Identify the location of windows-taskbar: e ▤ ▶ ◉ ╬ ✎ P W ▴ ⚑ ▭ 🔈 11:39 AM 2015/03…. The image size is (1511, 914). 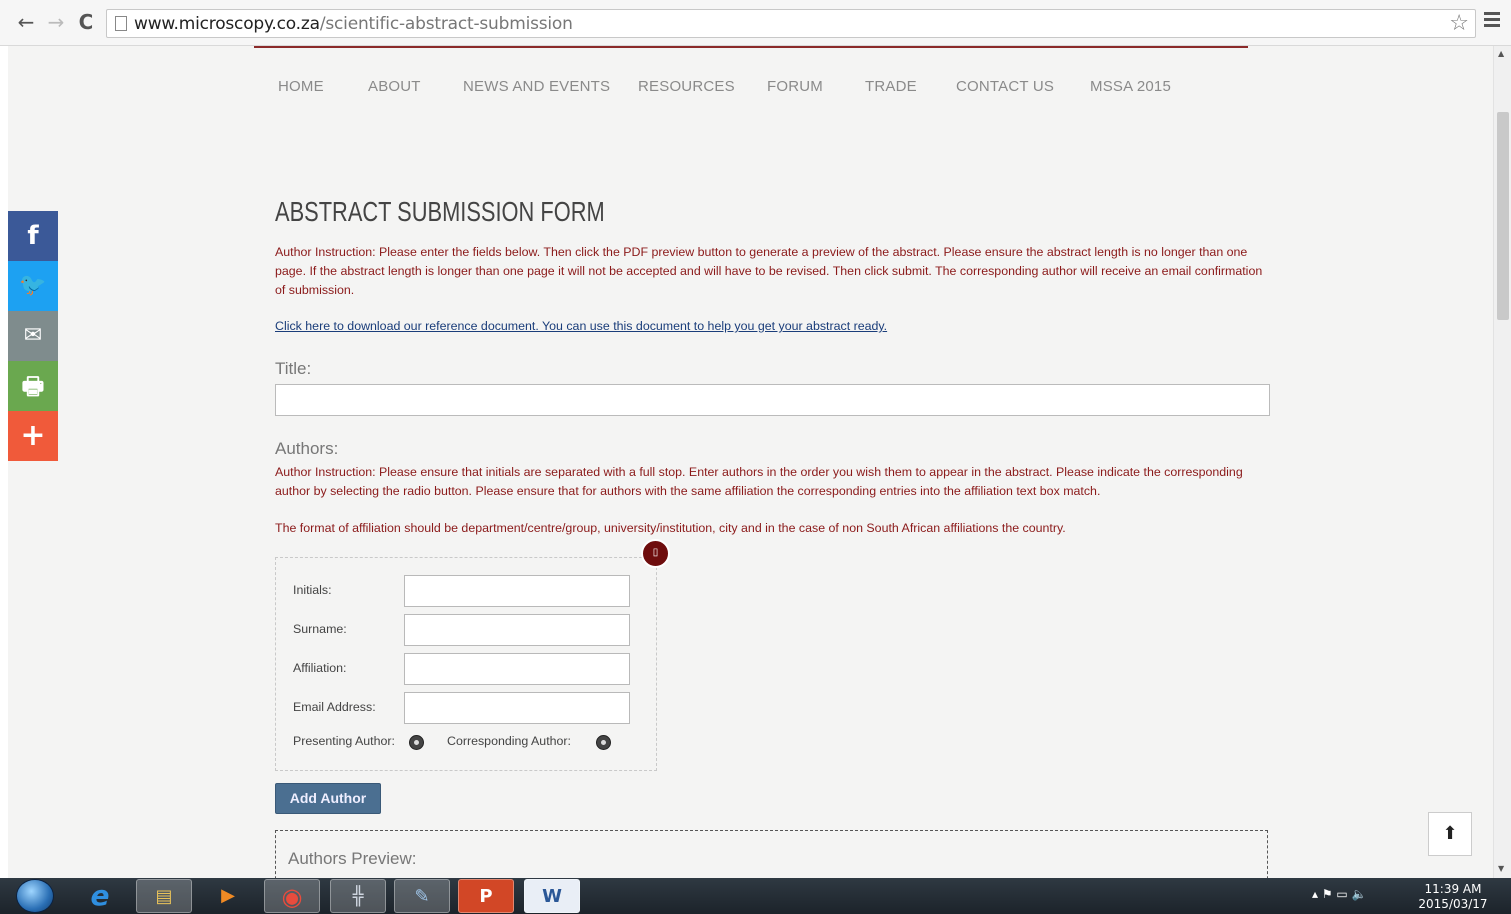
(755, 896).